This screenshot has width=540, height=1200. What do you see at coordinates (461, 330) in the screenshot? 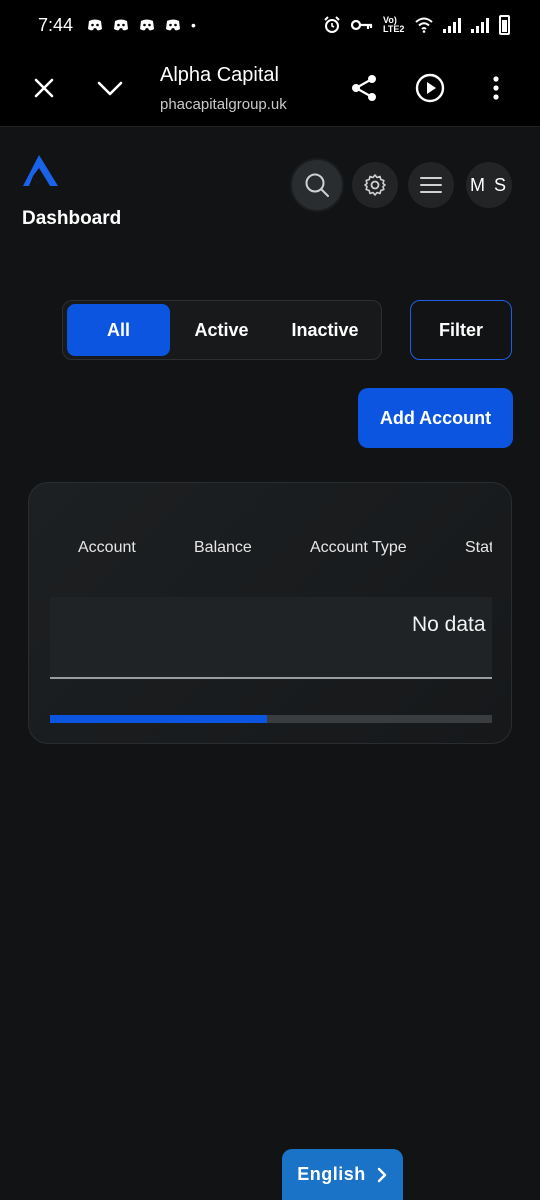
I see `filter-button: Filter` at bounding box center [461, 330].